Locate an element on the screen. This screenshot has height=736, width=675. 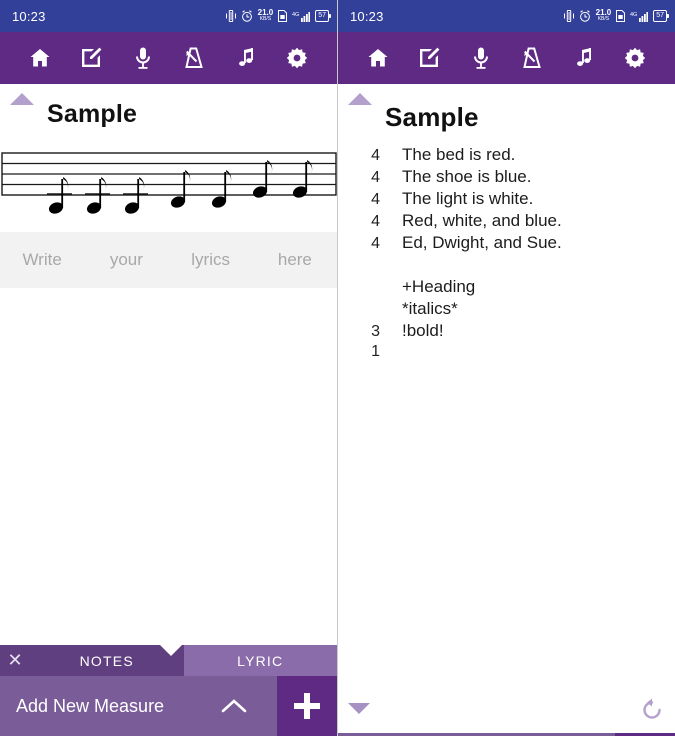
syllable-count: 3 is located at coordinates (375, 331).